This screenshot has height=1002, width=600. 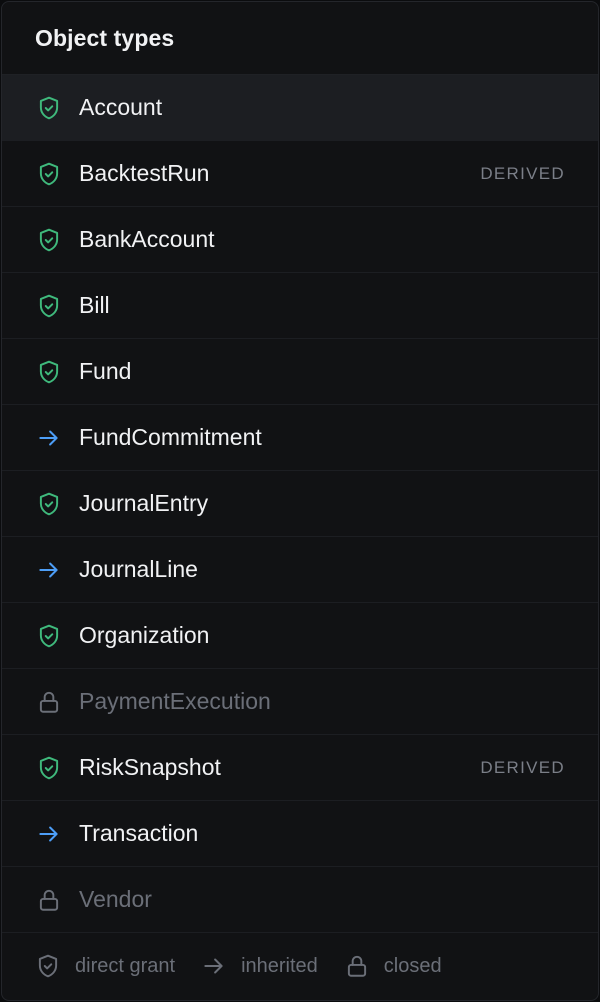 What do you see at coordinates (105, 371) in the screenshot?
I see `item-label: Fund` at bounding box center [105, 371].